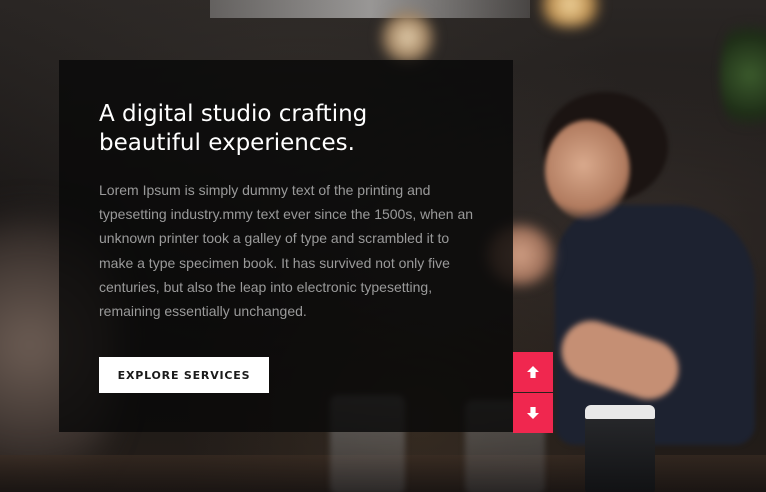 This screenshot has height=492, width=766. What do you see at coordinates (587, 170) in the screenshot?
I see `background-person-face` at bounding box center [587, 170].